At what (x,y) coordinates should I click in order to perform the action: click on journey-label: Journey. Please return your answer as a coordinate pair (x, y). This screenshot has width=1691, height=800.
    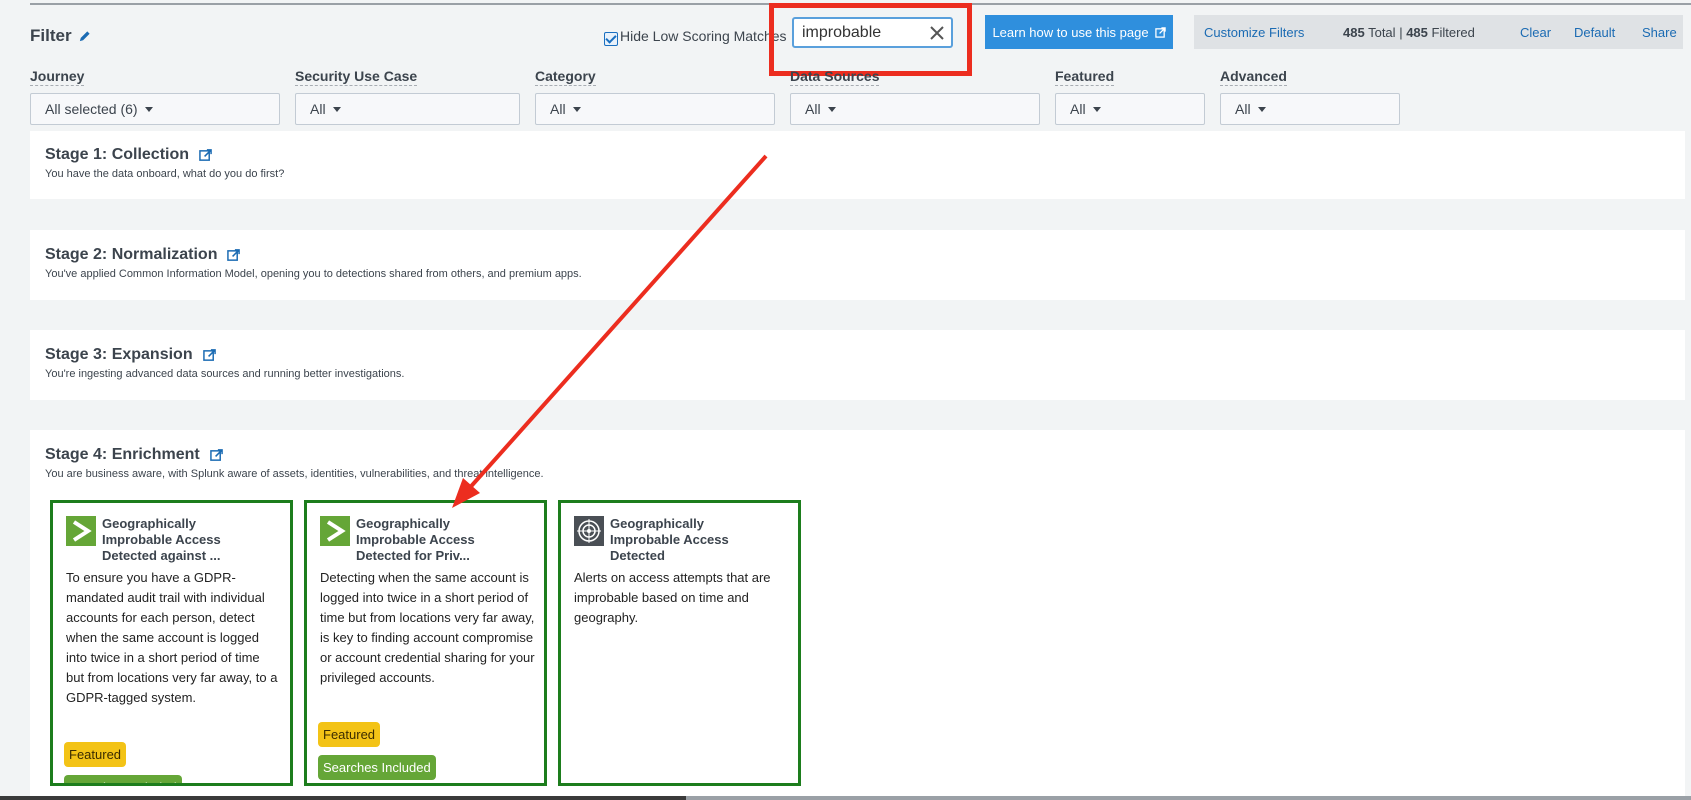
    Looking at the image, I should click on (57, 77).